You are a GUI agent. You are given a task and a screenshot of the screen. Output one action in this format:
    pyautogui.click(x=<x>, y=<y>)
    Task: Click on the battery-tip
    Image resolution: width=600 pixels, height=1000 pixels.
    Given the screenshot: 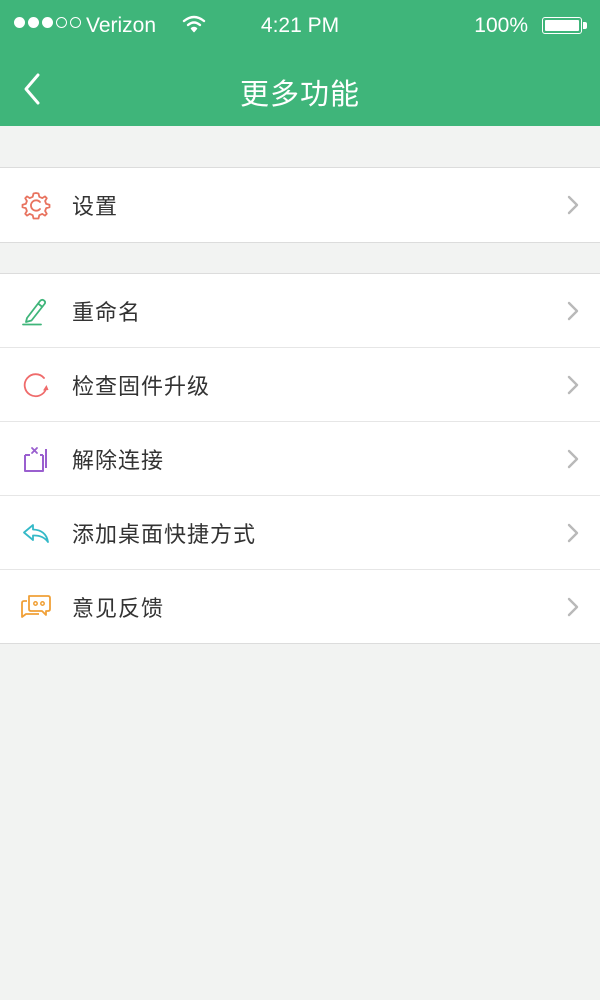 What is the action you would take?
    pyautogui.click(x=585, y=25)
    